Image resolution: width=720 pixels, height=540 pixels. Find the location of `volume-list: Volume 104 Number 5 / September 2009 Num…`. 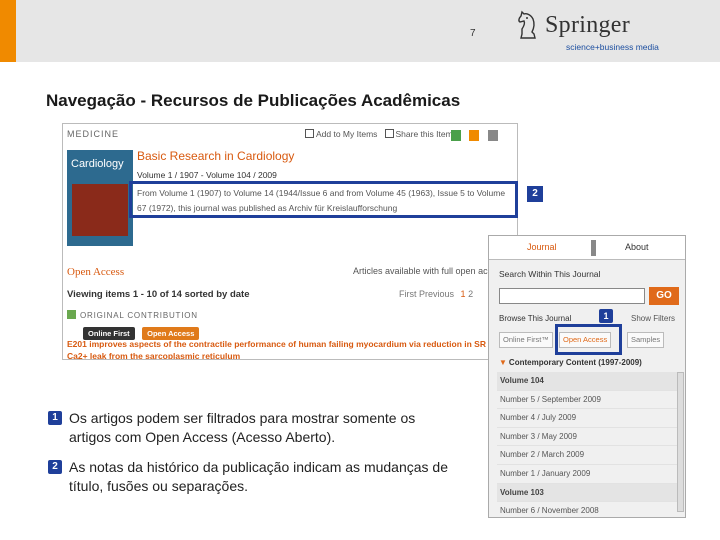

volume-list: Volume 104 Number 5 / September 2009 Num… is located at coordinates (587, 444).